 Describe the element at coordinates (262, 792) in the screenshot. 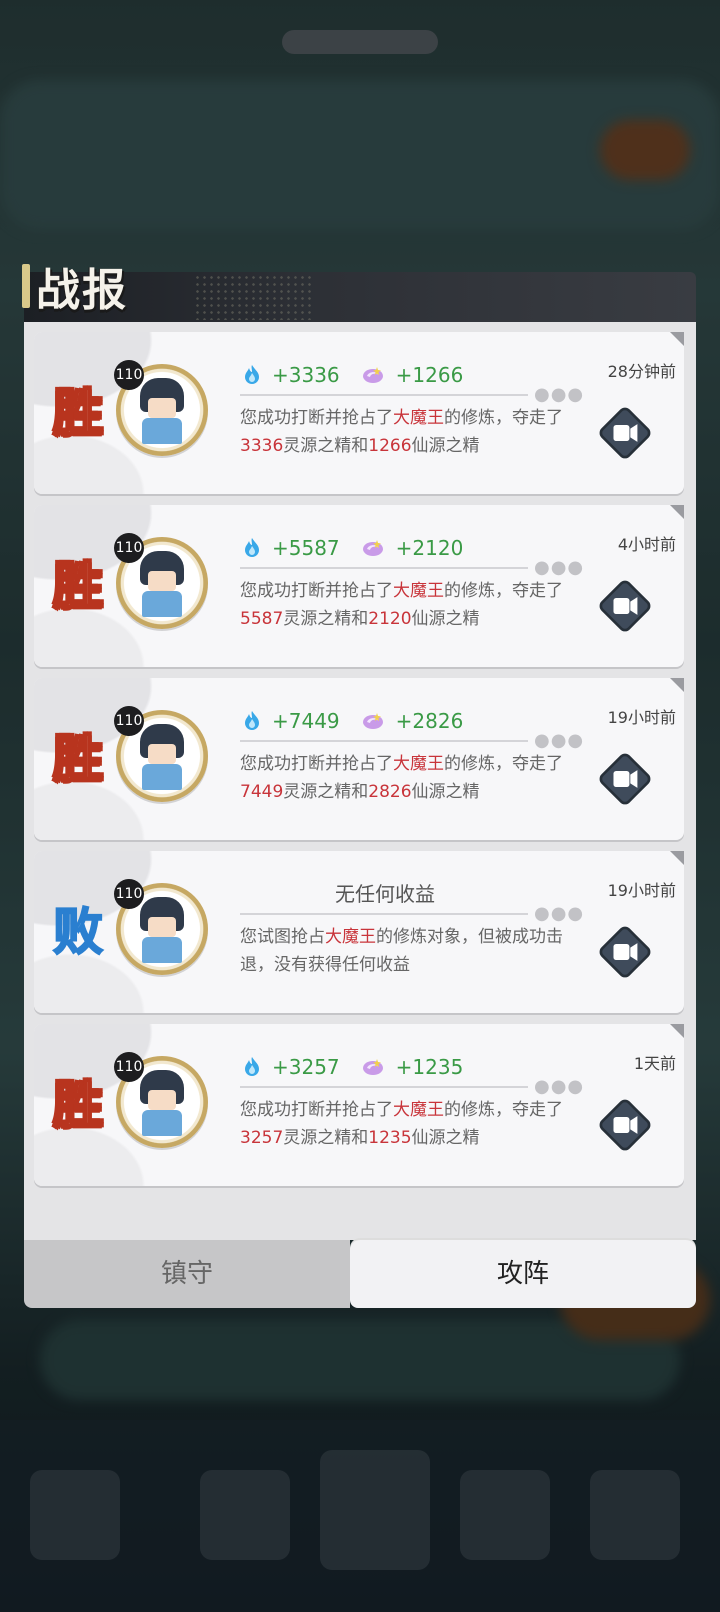

I see `desc-spirit-amount: 7449` at that location.